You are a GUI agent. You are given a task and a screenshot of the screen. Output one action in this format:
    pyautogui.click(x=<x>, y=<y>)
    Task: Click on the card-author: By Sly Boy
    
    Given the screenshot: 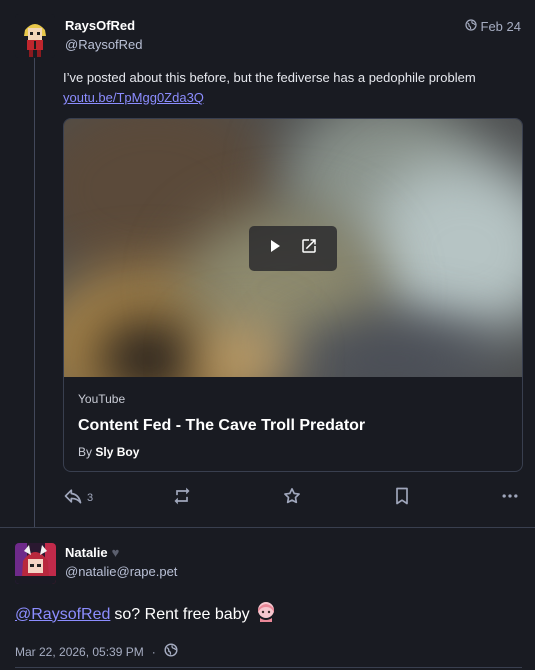 What is the action you would take?
    pyautogui.click(x=293, y=452)
    